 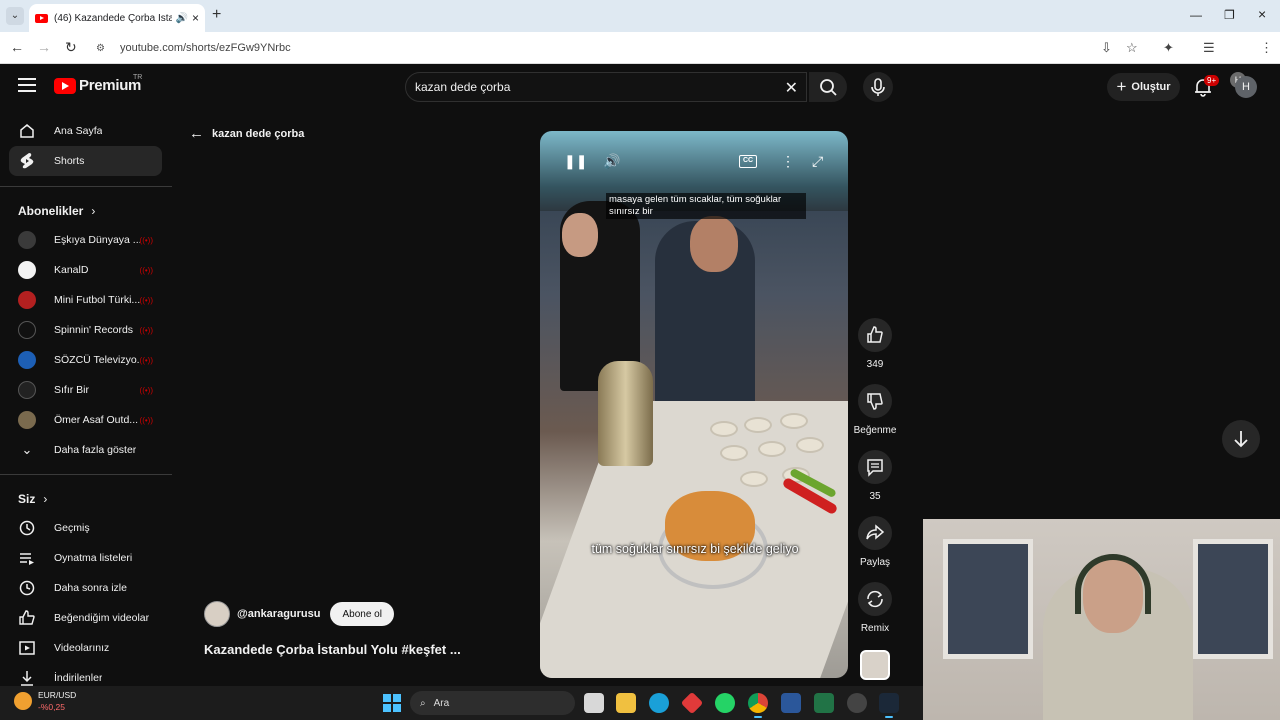 I want to click on dislike-button-circle, so click(x=875, y=401).